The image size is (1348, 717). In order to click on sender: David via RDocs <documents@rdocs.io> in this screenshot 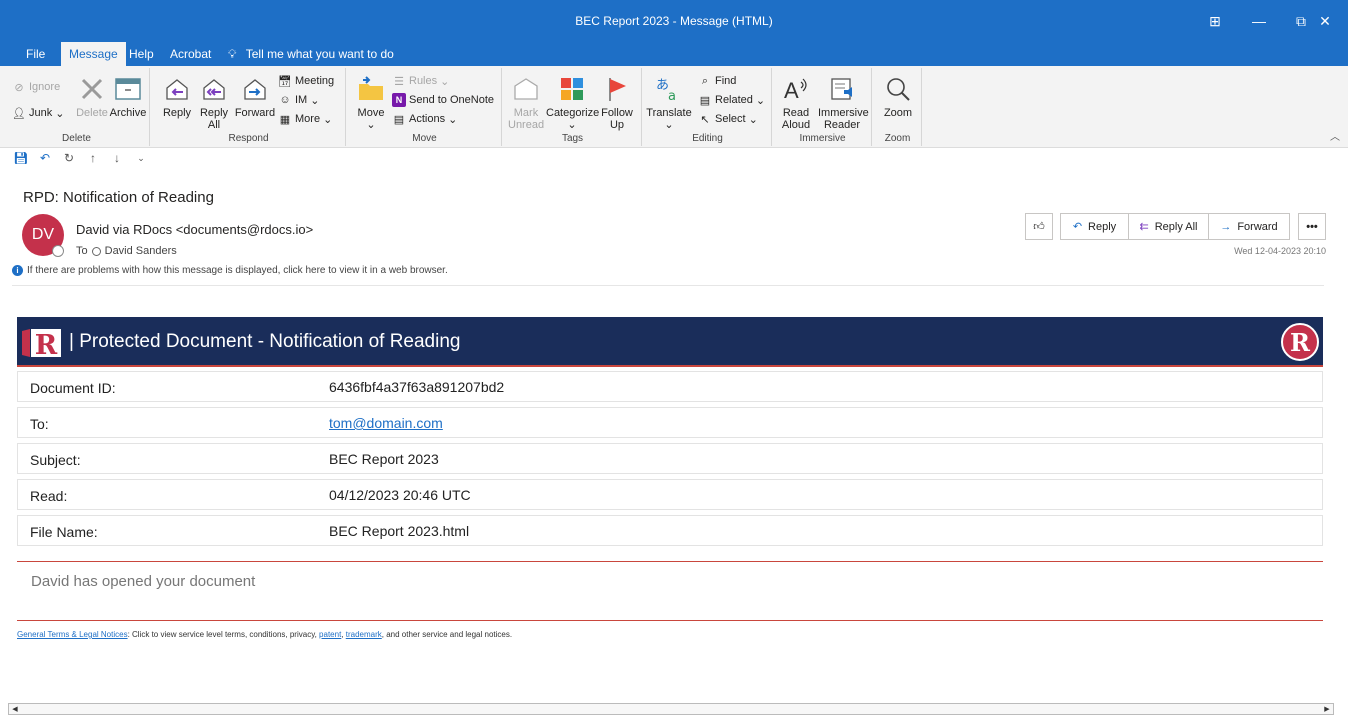, I will do `click(194, 229)`.